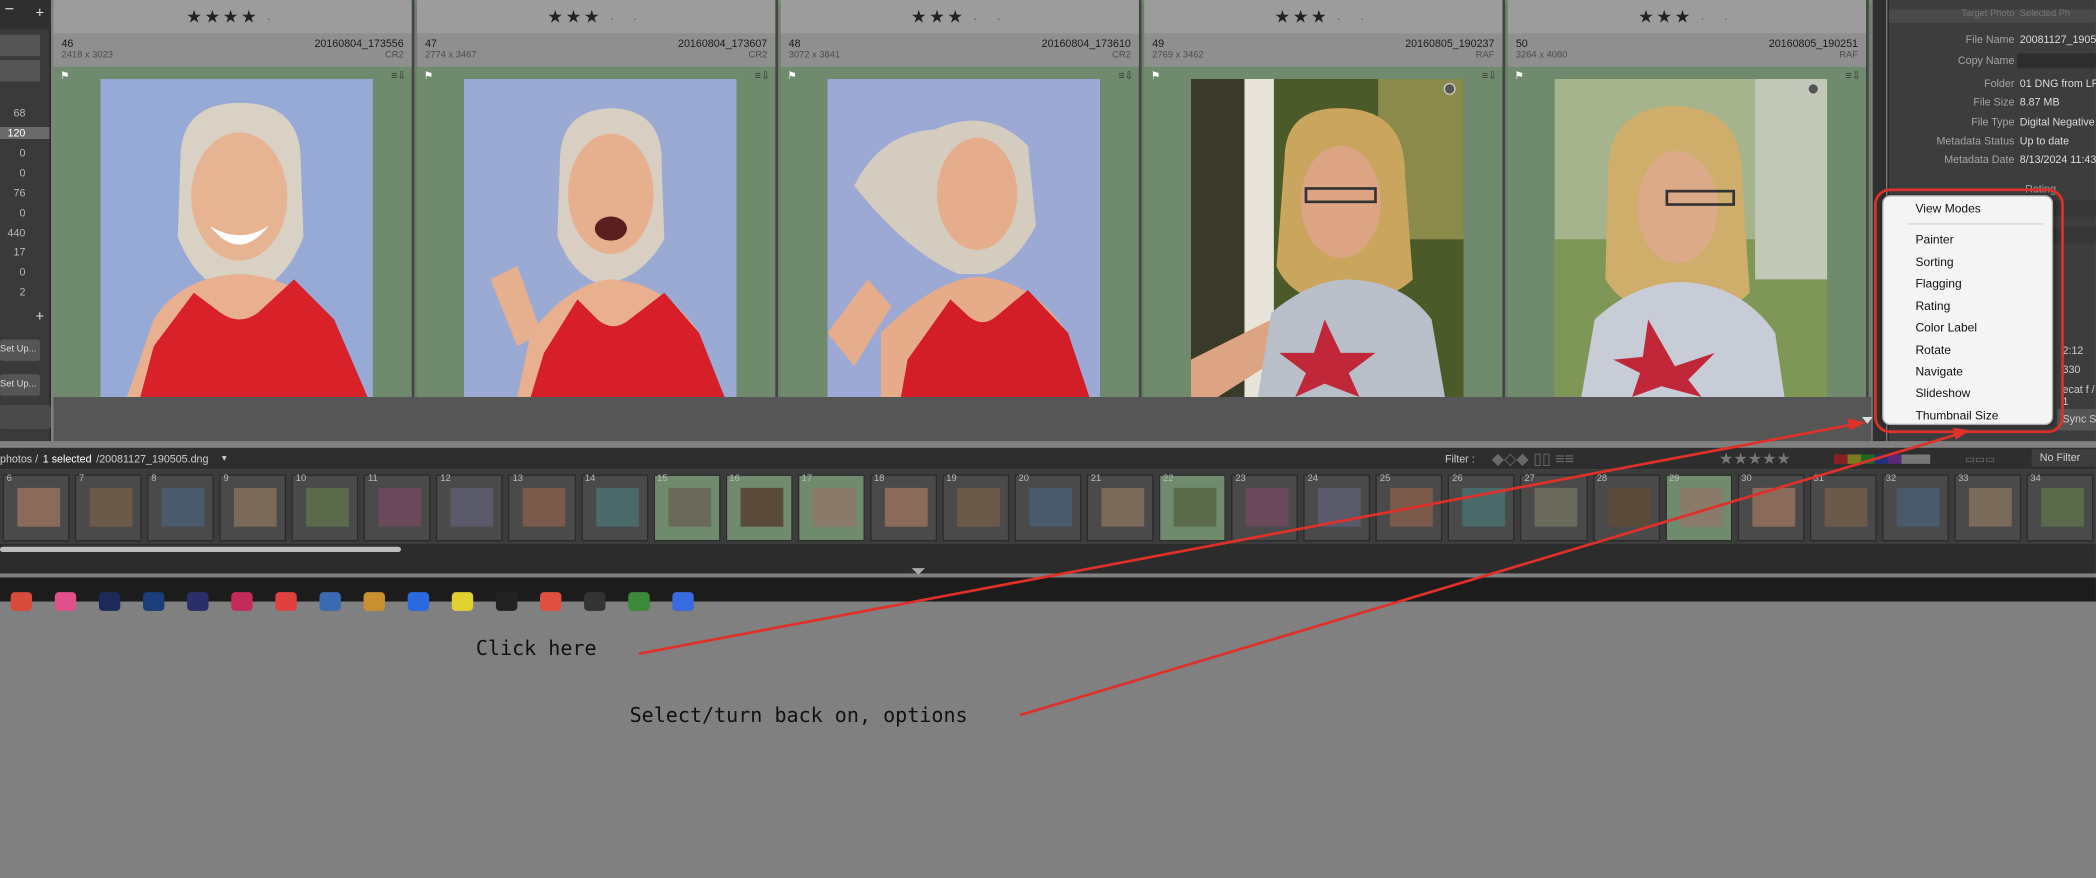 This screenshot has width=2096, height=878. I want to click on annotation-select-options: Select/turn back on, options, so click(798, 715).